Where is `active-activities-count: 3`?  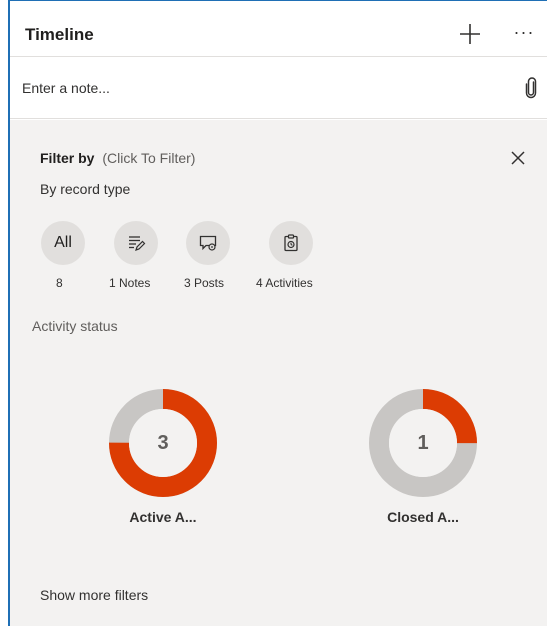 active-activities-count: 3 is located at coordinates (163, 442).